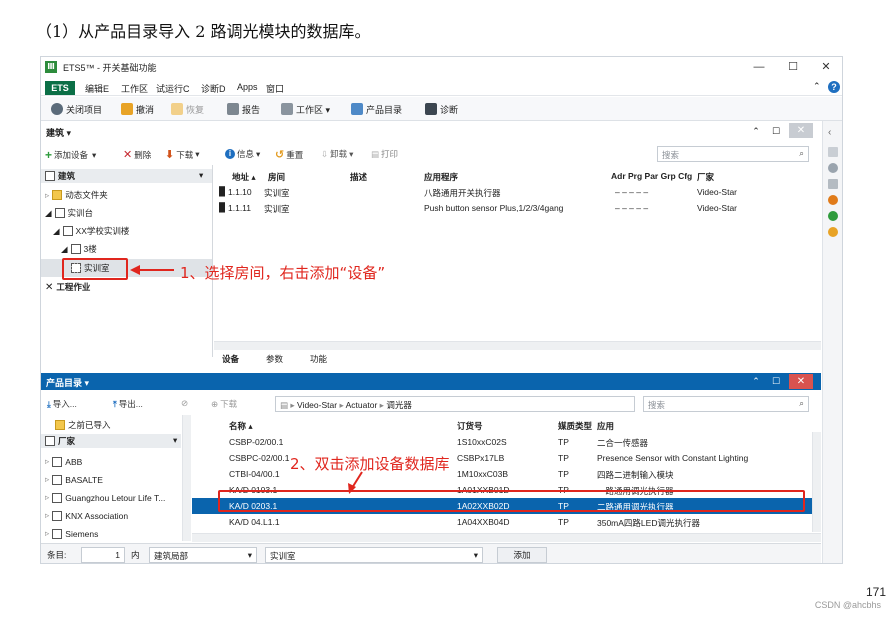 The width and height of the screenshot is (895, 620). Describe the element at coordinates (60, 176) in the screenshot. I see `tree-node-building: 建筑` at that location.